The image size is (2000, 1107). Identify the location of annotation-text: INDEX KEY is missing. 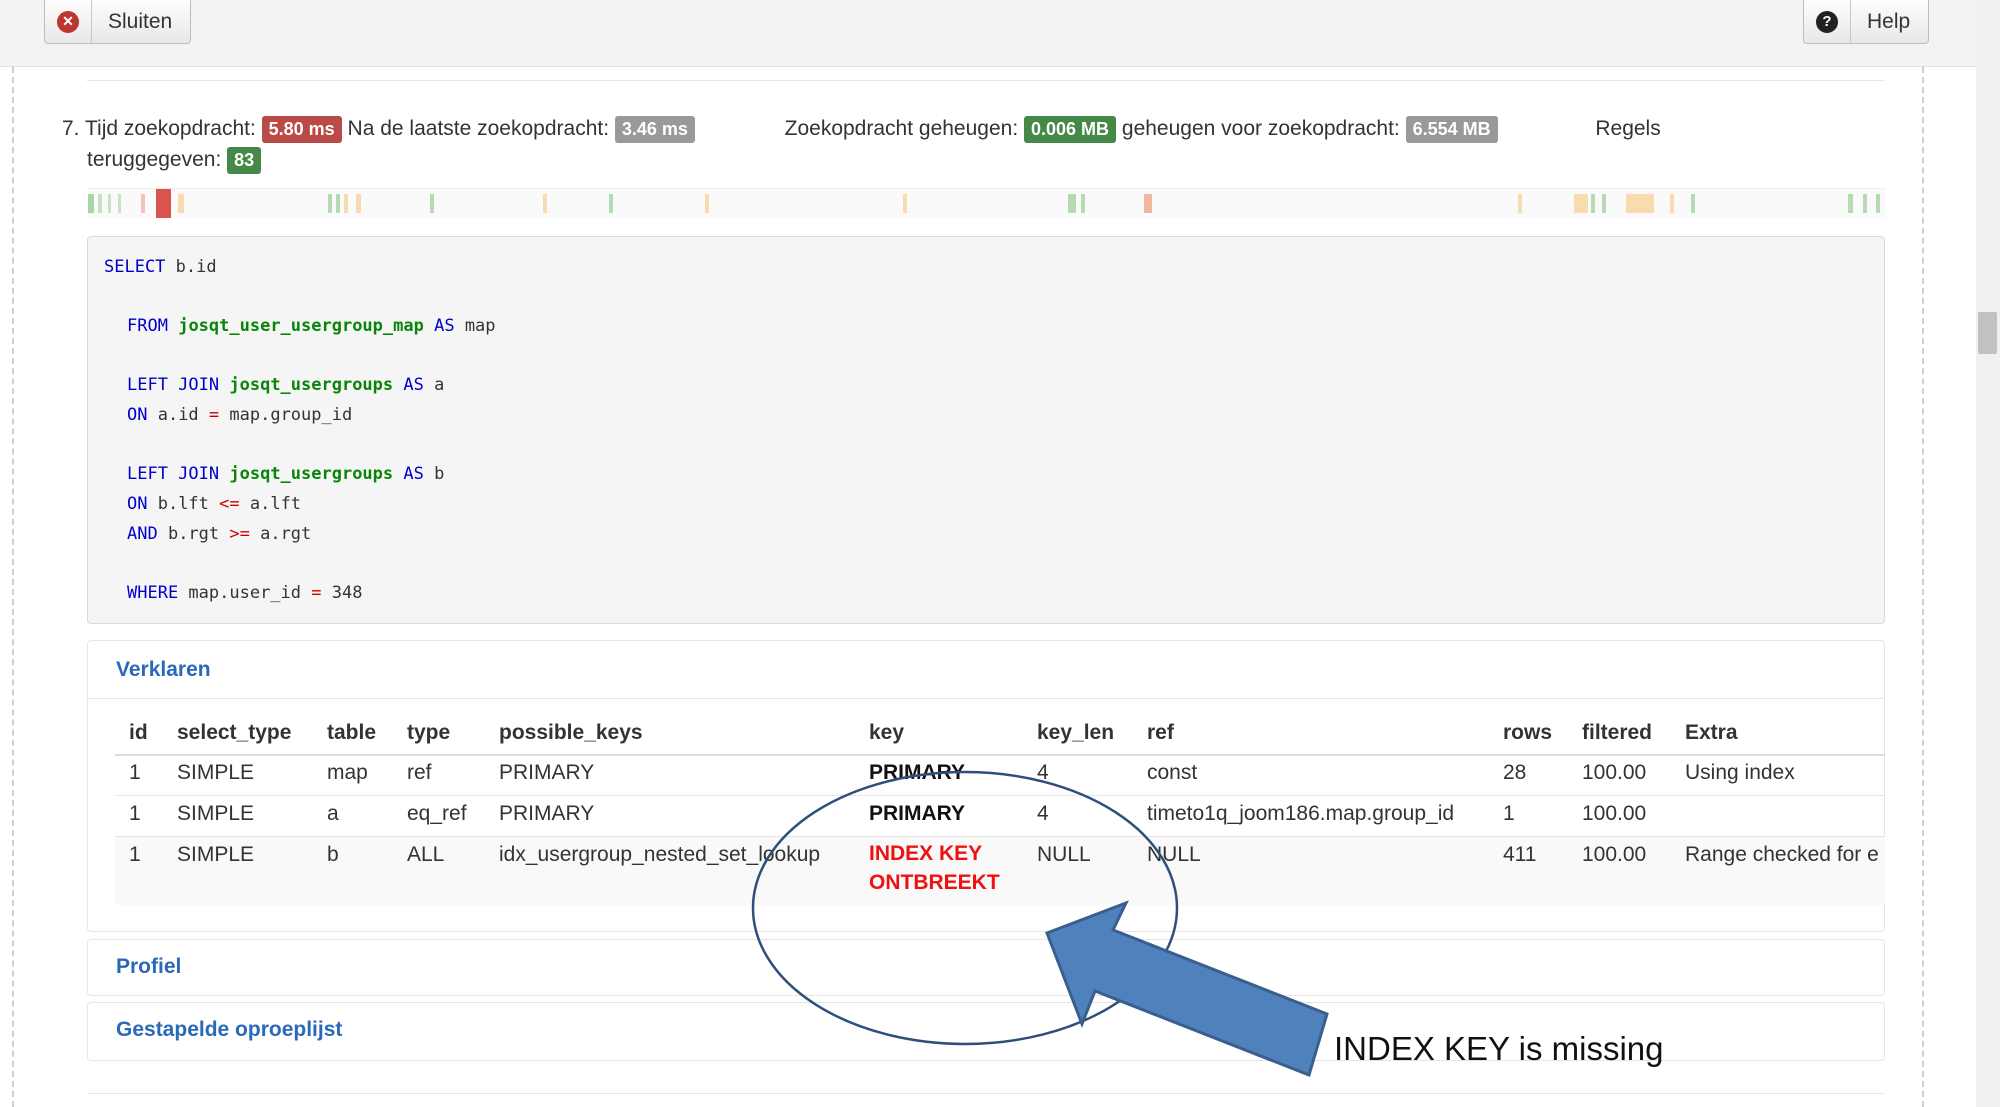
(1499, 1048).